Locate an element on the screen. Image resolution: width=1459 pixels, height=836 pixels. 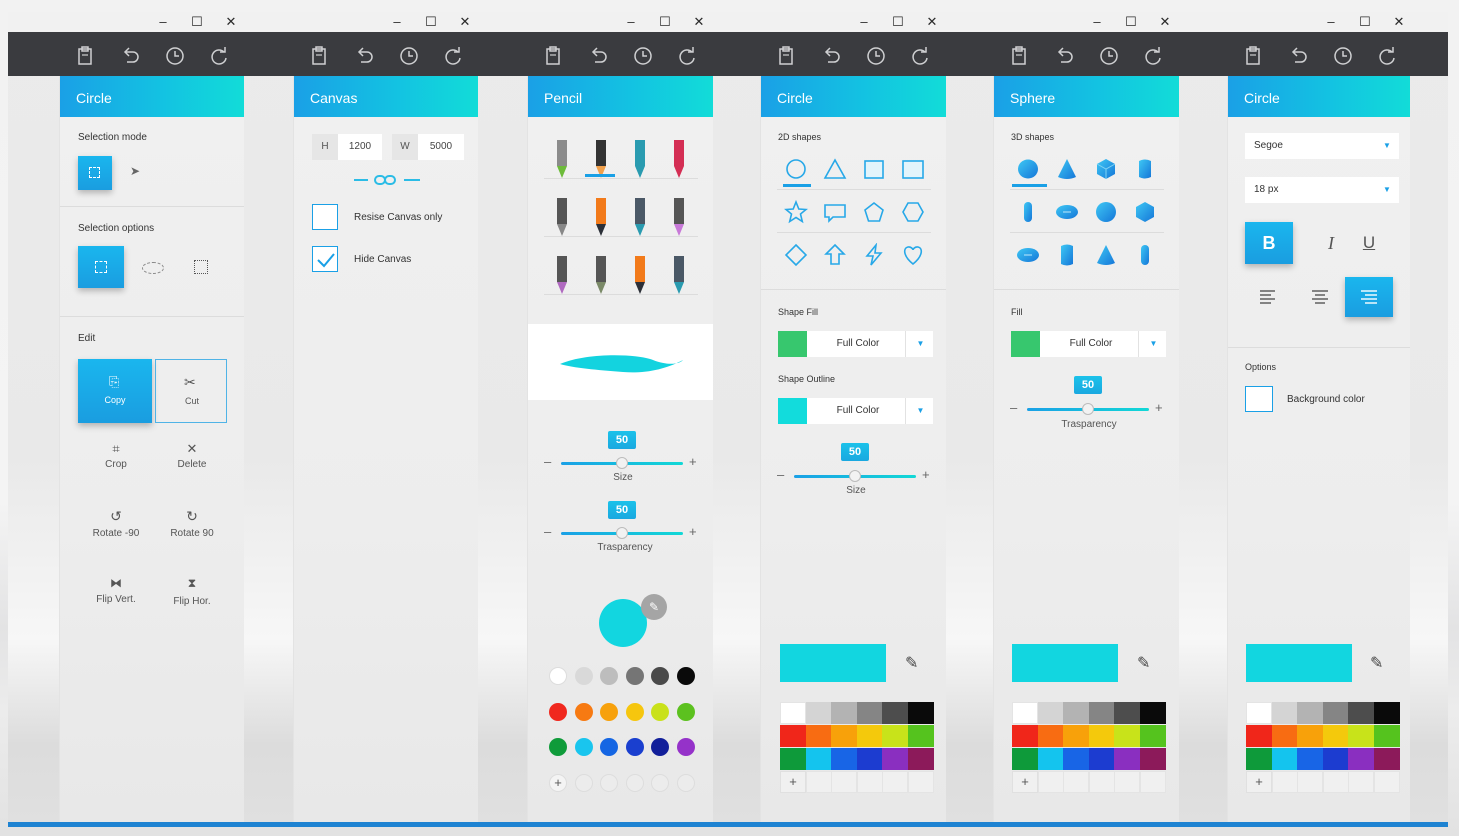
align-left-icon is located at coordinates (1268, 296).